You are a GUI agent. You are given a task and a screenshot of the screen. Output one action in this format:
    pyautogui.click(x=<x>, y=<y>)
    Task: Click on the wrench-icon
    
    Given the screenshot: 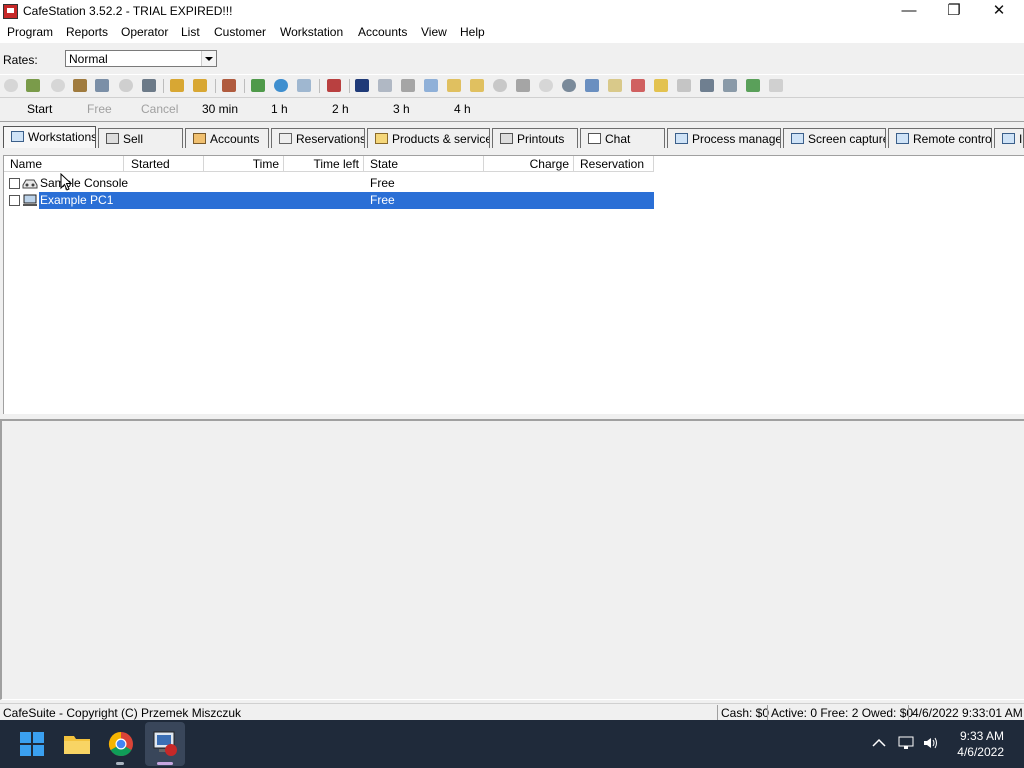 What is the action you would take?
    pyautogui.click(x=102, y=85)
    